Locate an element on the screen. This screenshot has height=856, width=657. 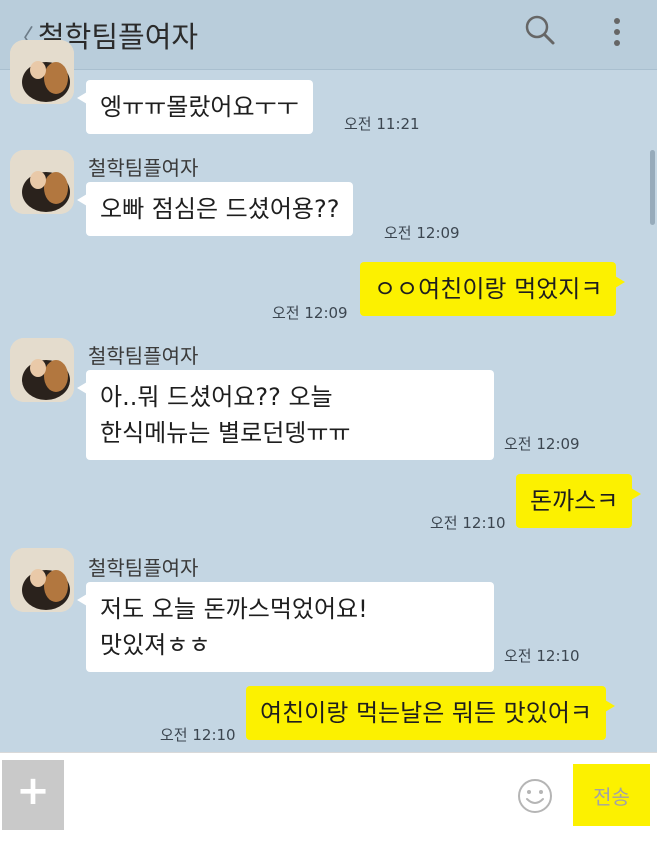
message-input is located at coordinates (285, 796).